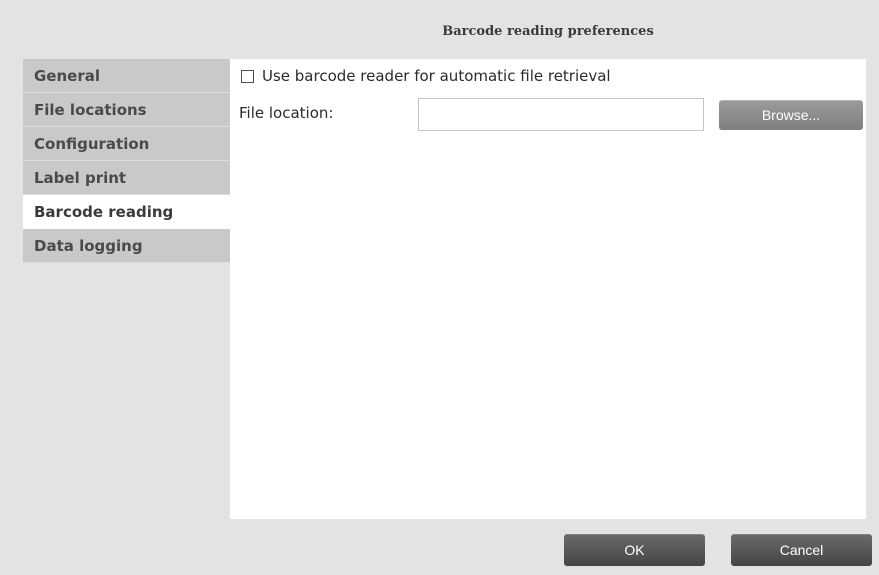  Describe the element at coordinates (247, 76) in the screenshot. I see `barcode-reader-checkbox` at that location.